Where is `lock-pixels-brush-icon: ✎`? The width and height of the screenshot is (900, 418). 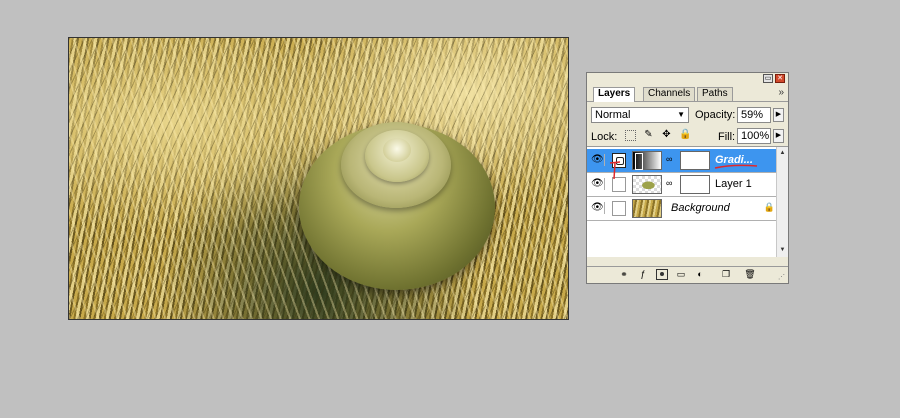
lock-pixels-brush-icon: ✎ is located at coordinates (648, 135).